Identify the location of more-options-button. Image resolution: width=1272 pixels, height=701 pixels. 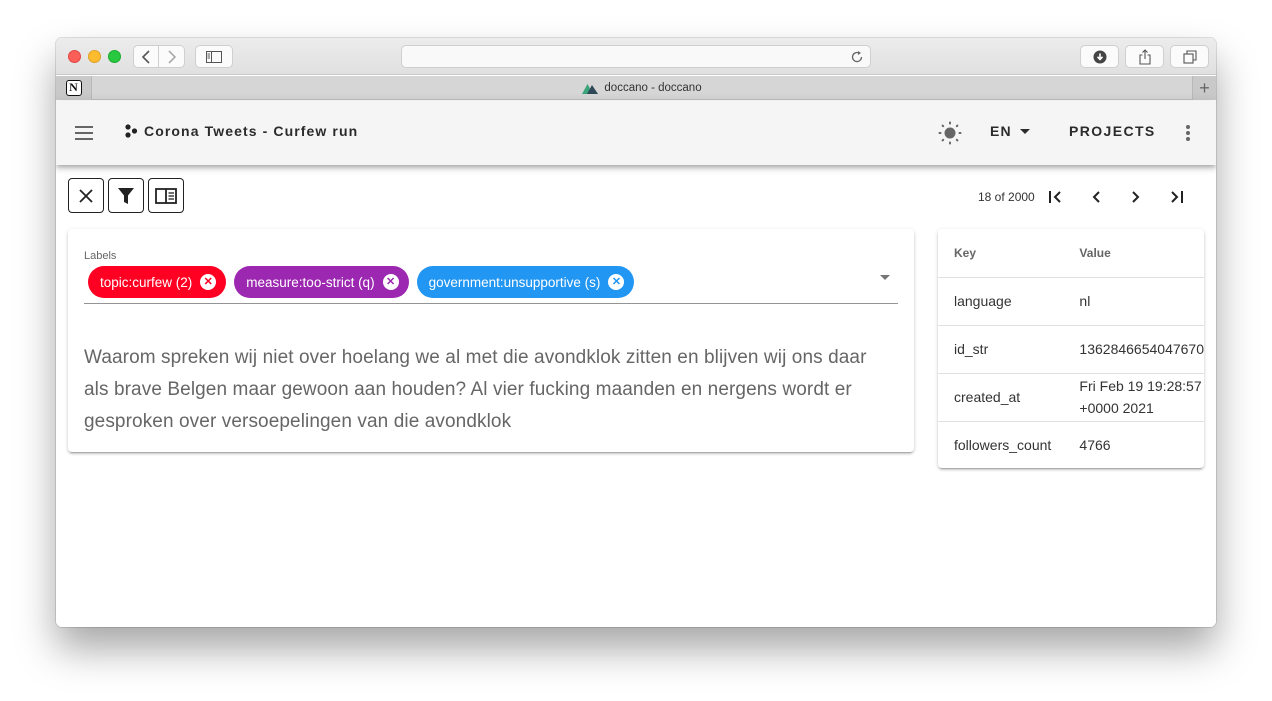
(1188, 133).